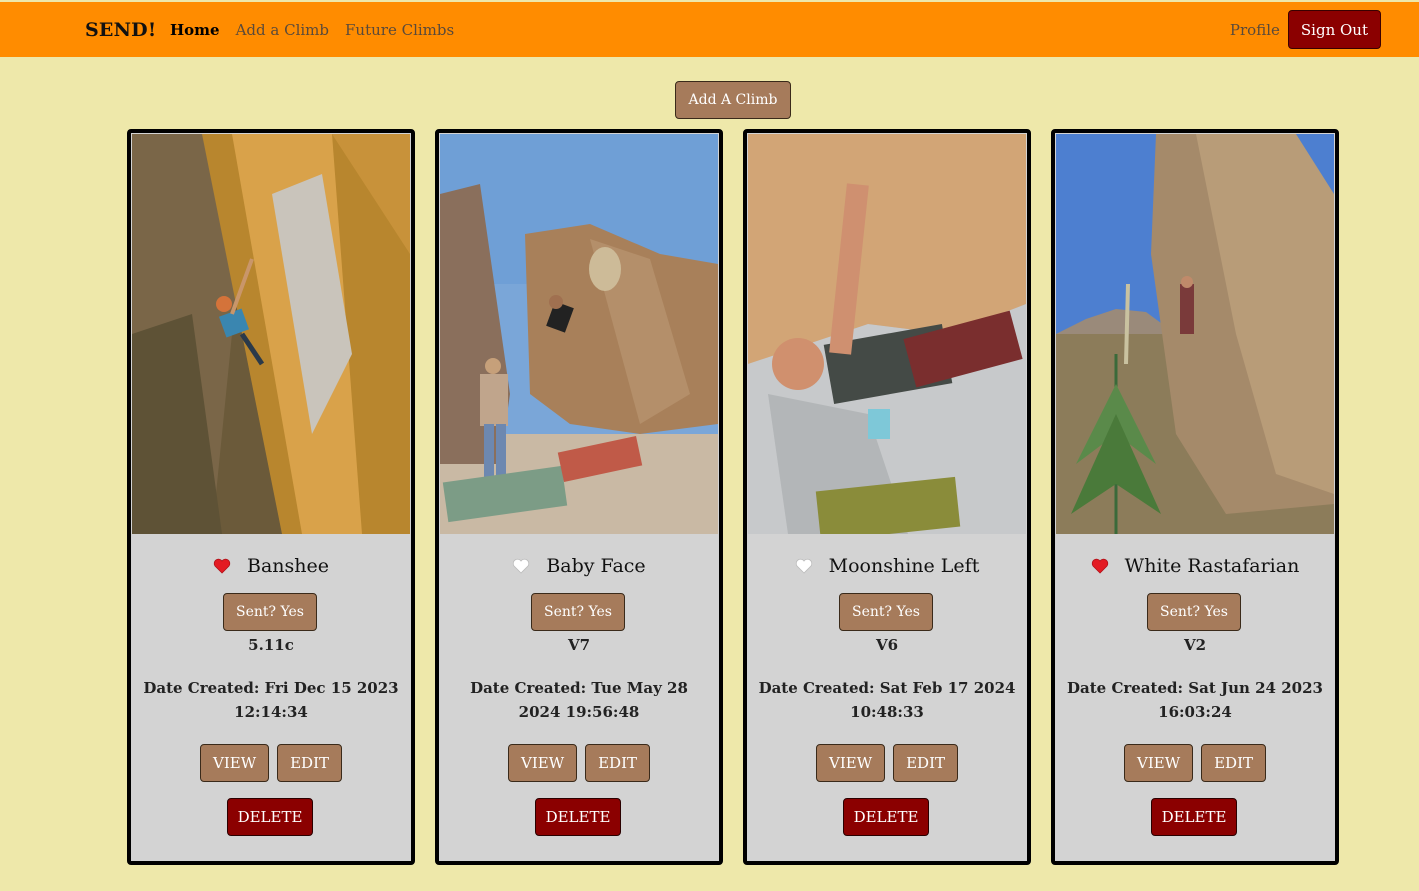 This screenshot has width=1419, height=891. I want to click on climber-under-overhang-photo, so click(887, 334).